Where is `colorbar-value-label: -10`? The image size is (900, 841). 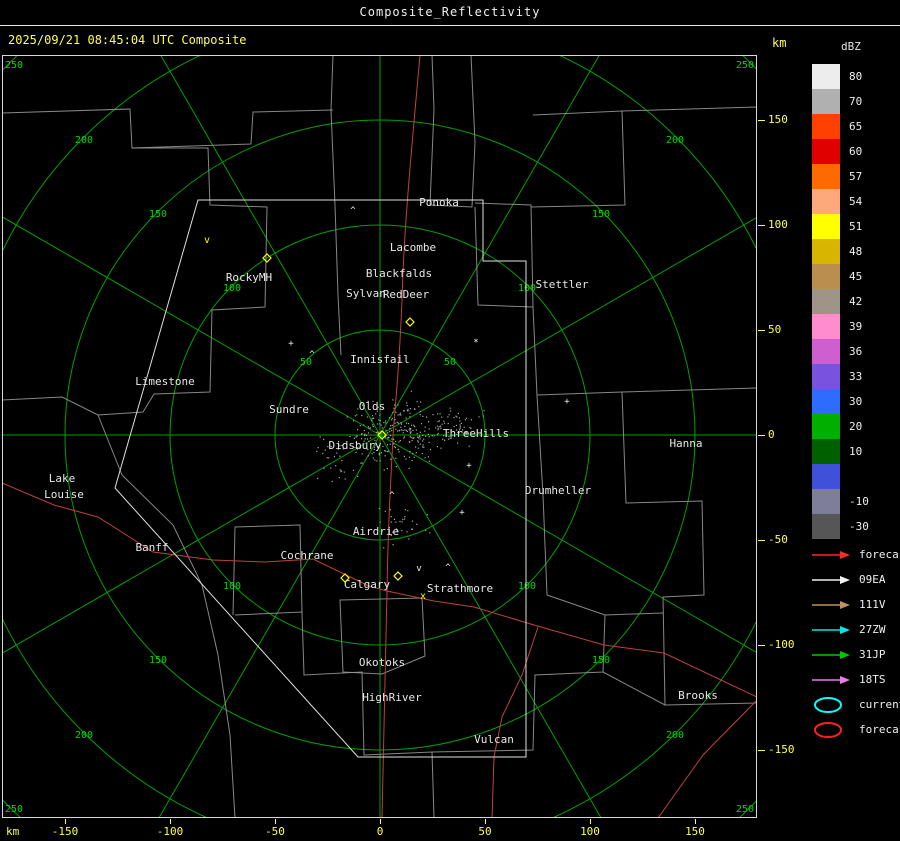 colorbar-value-label: -10 is located at coordinates (859, 501).